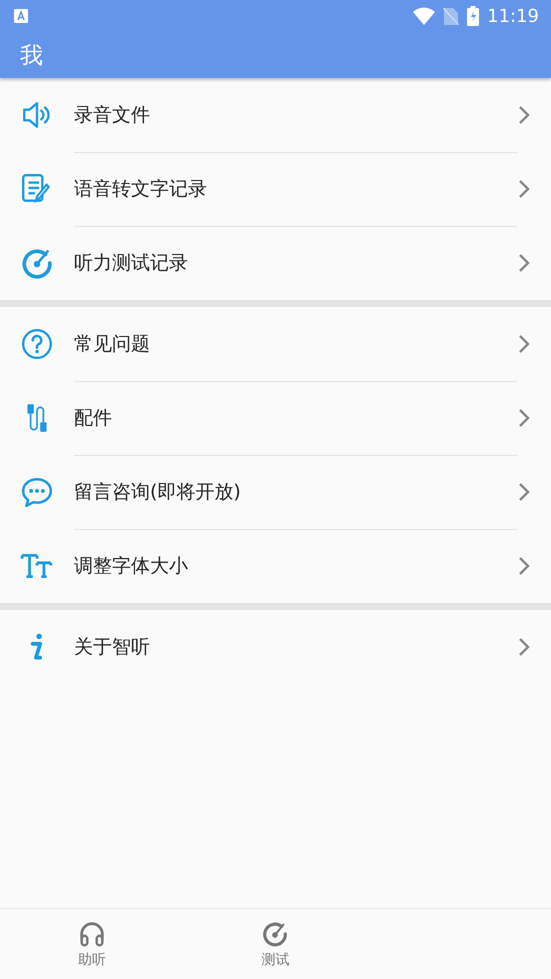 The image size is (551, 979). What do you see at coordinates (513, 16) in the screenshot?
I see `clock-time: 11:19` at bounding box center [513, 16].